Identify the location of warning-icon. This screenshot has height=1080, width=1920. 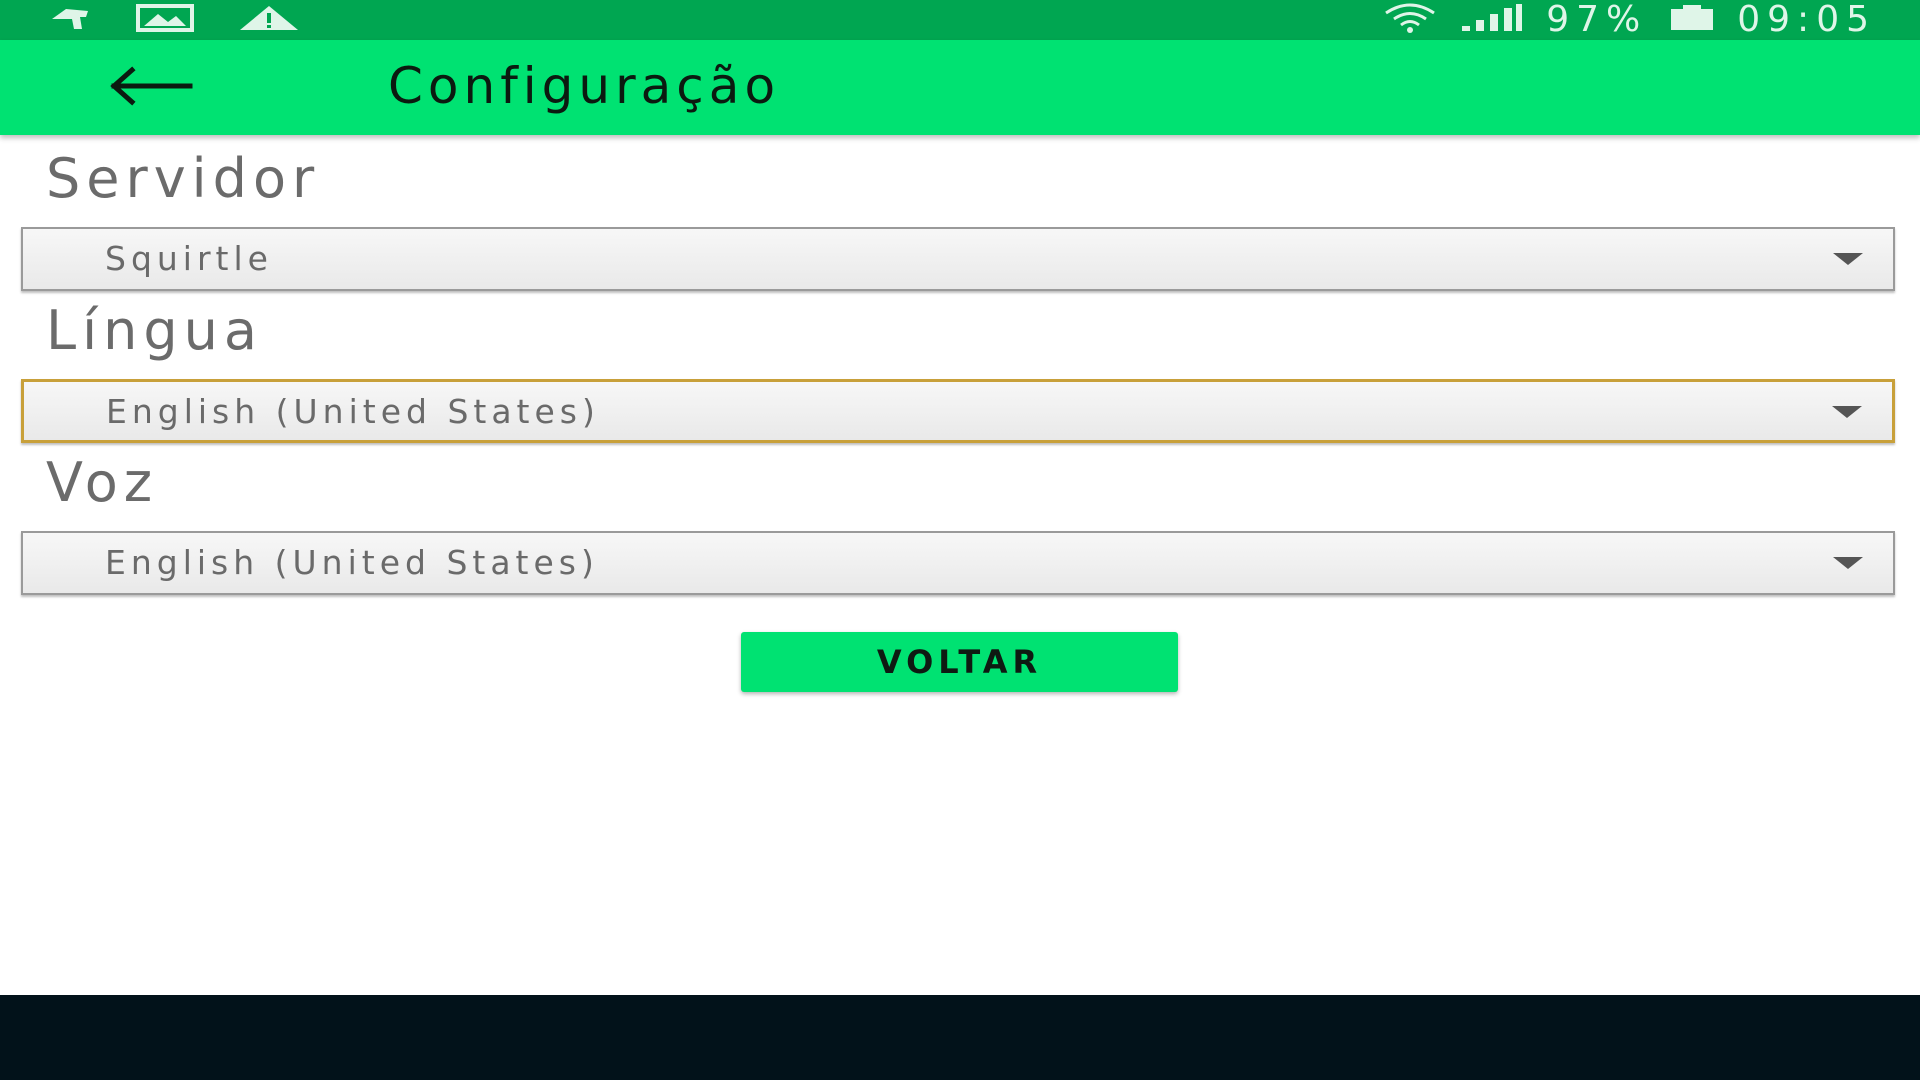
(269, 20).